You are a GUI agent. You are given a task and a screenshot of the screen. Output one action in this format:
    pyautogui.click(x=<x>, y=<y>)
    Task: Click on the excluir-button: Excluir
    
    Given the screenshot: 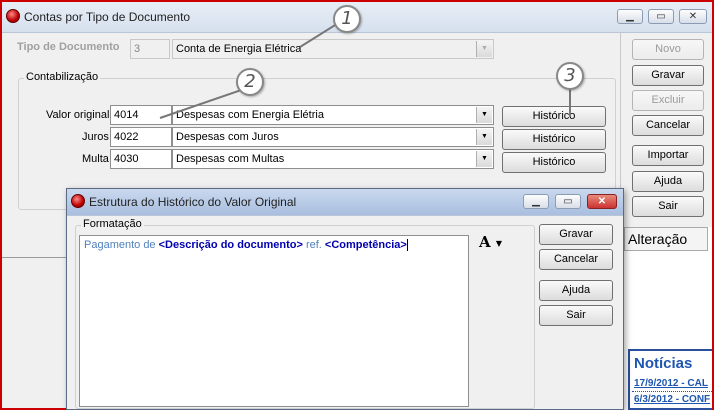 What is the action you would take?
    pyautogui.click(x=668, y=100)
    